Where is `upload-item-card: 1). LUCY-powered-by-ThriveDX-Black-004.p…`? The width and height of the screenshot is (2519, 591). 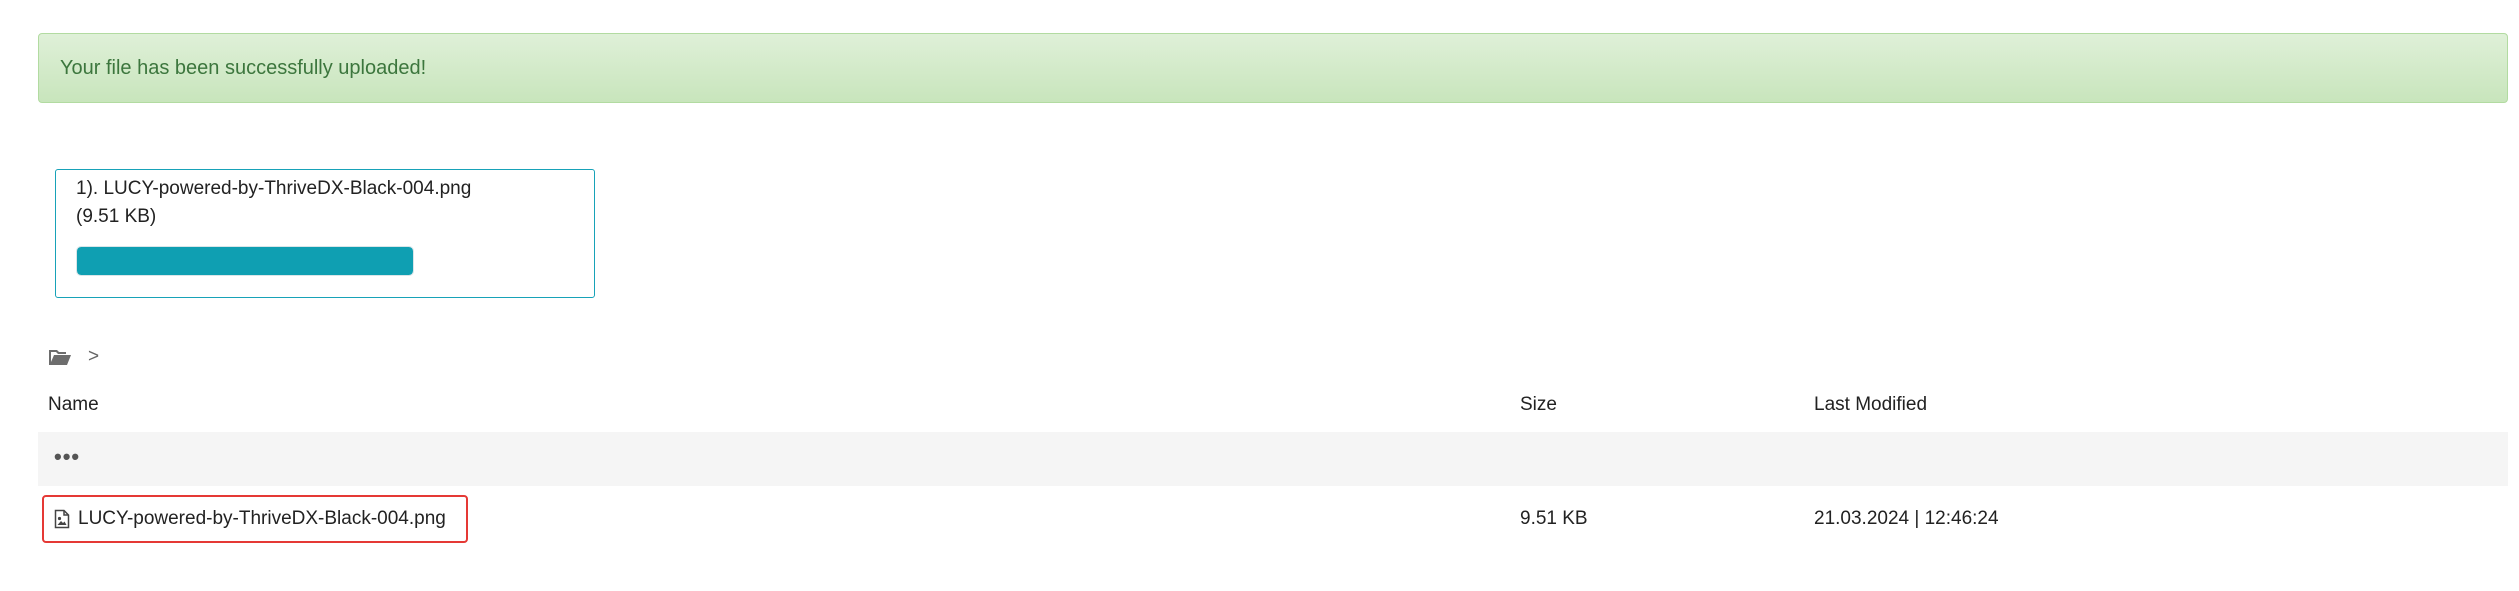 upload-item-card: 1). LUCY-powered-by-ThriveDX-Black-004.p… is located at coordinates (325, 233).